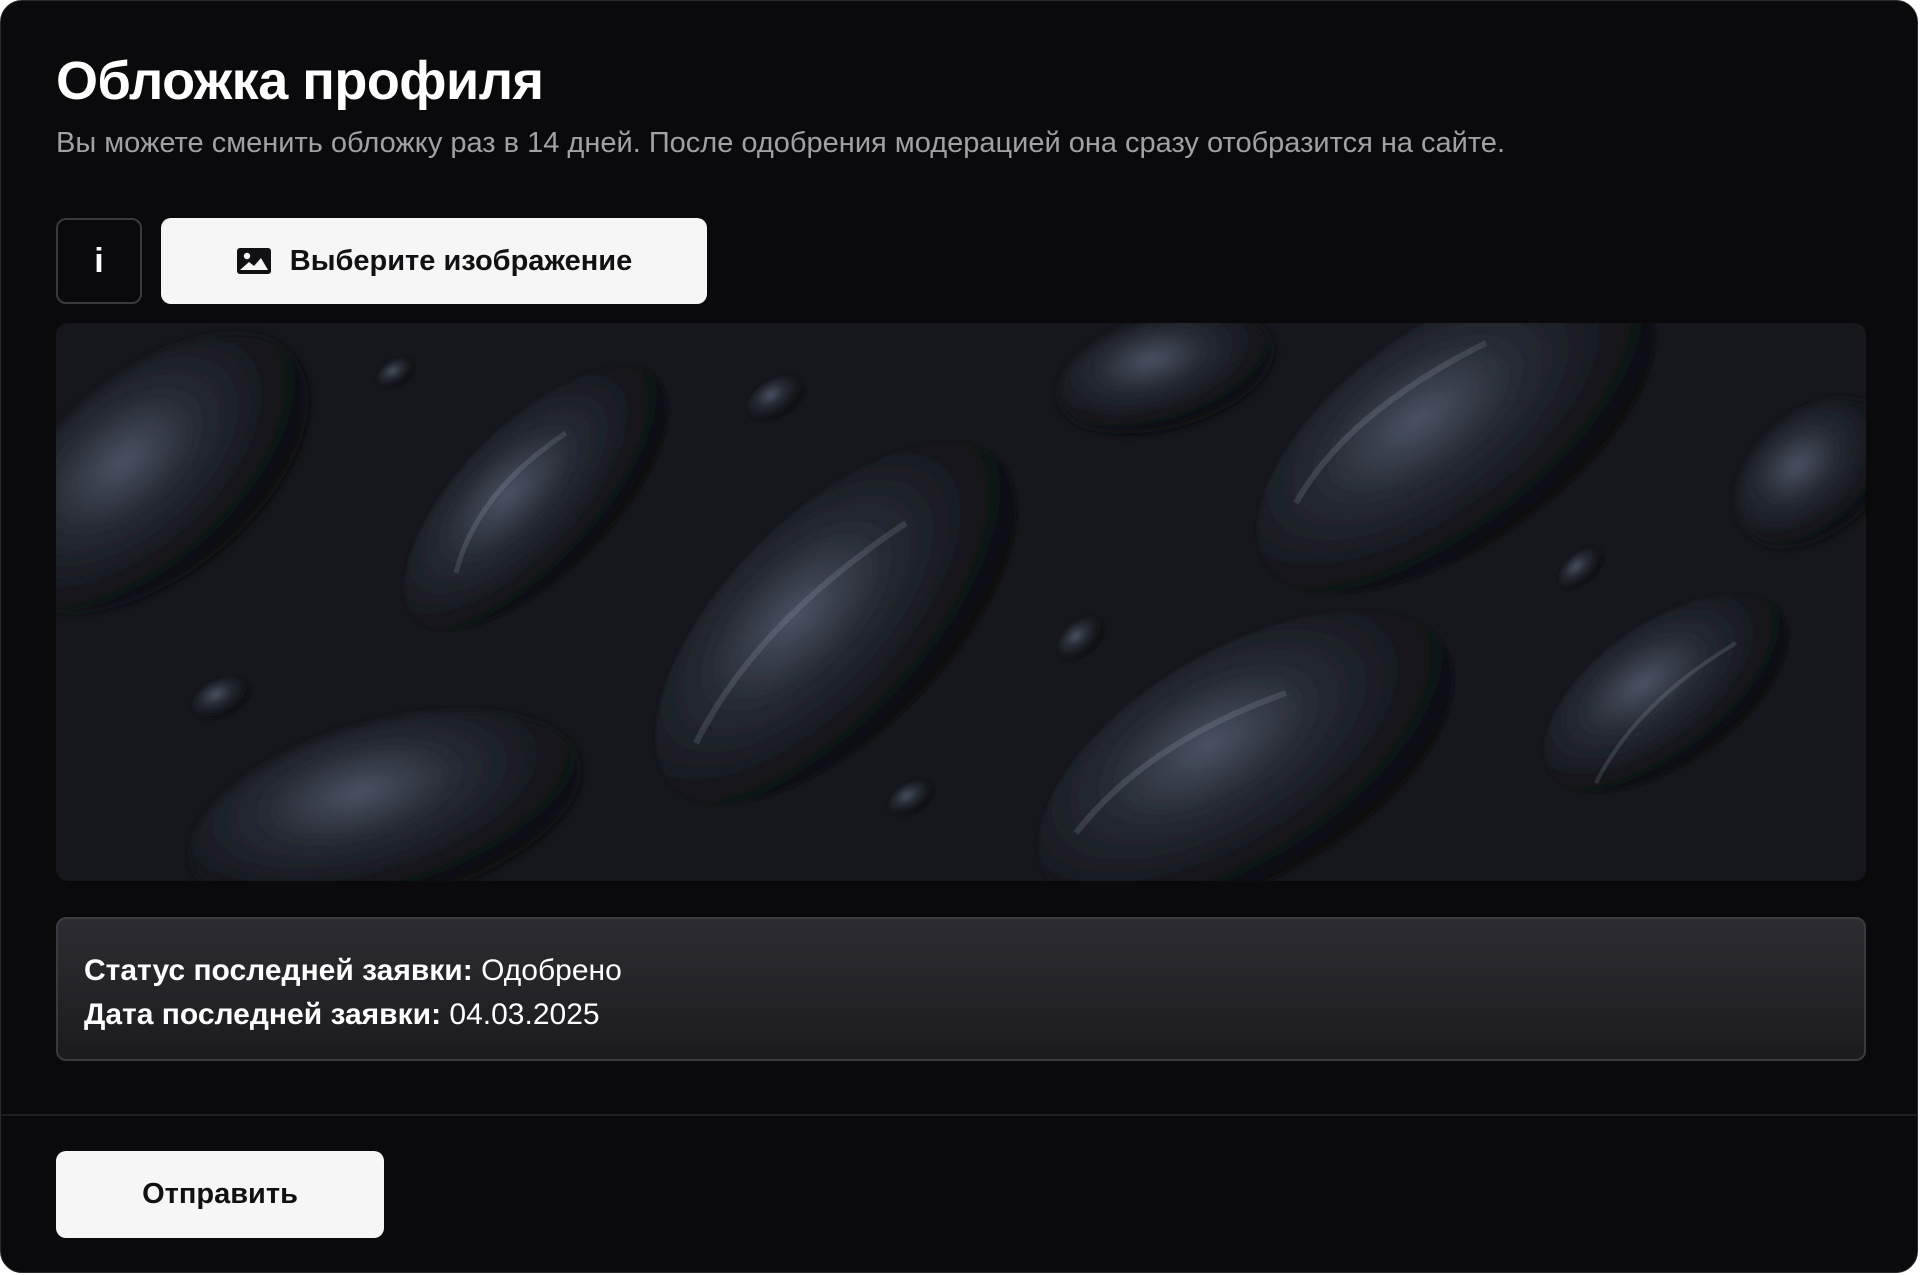  I want to click on date-row: Дата последней заявки: 04.03.2025, so click(961, 1015).